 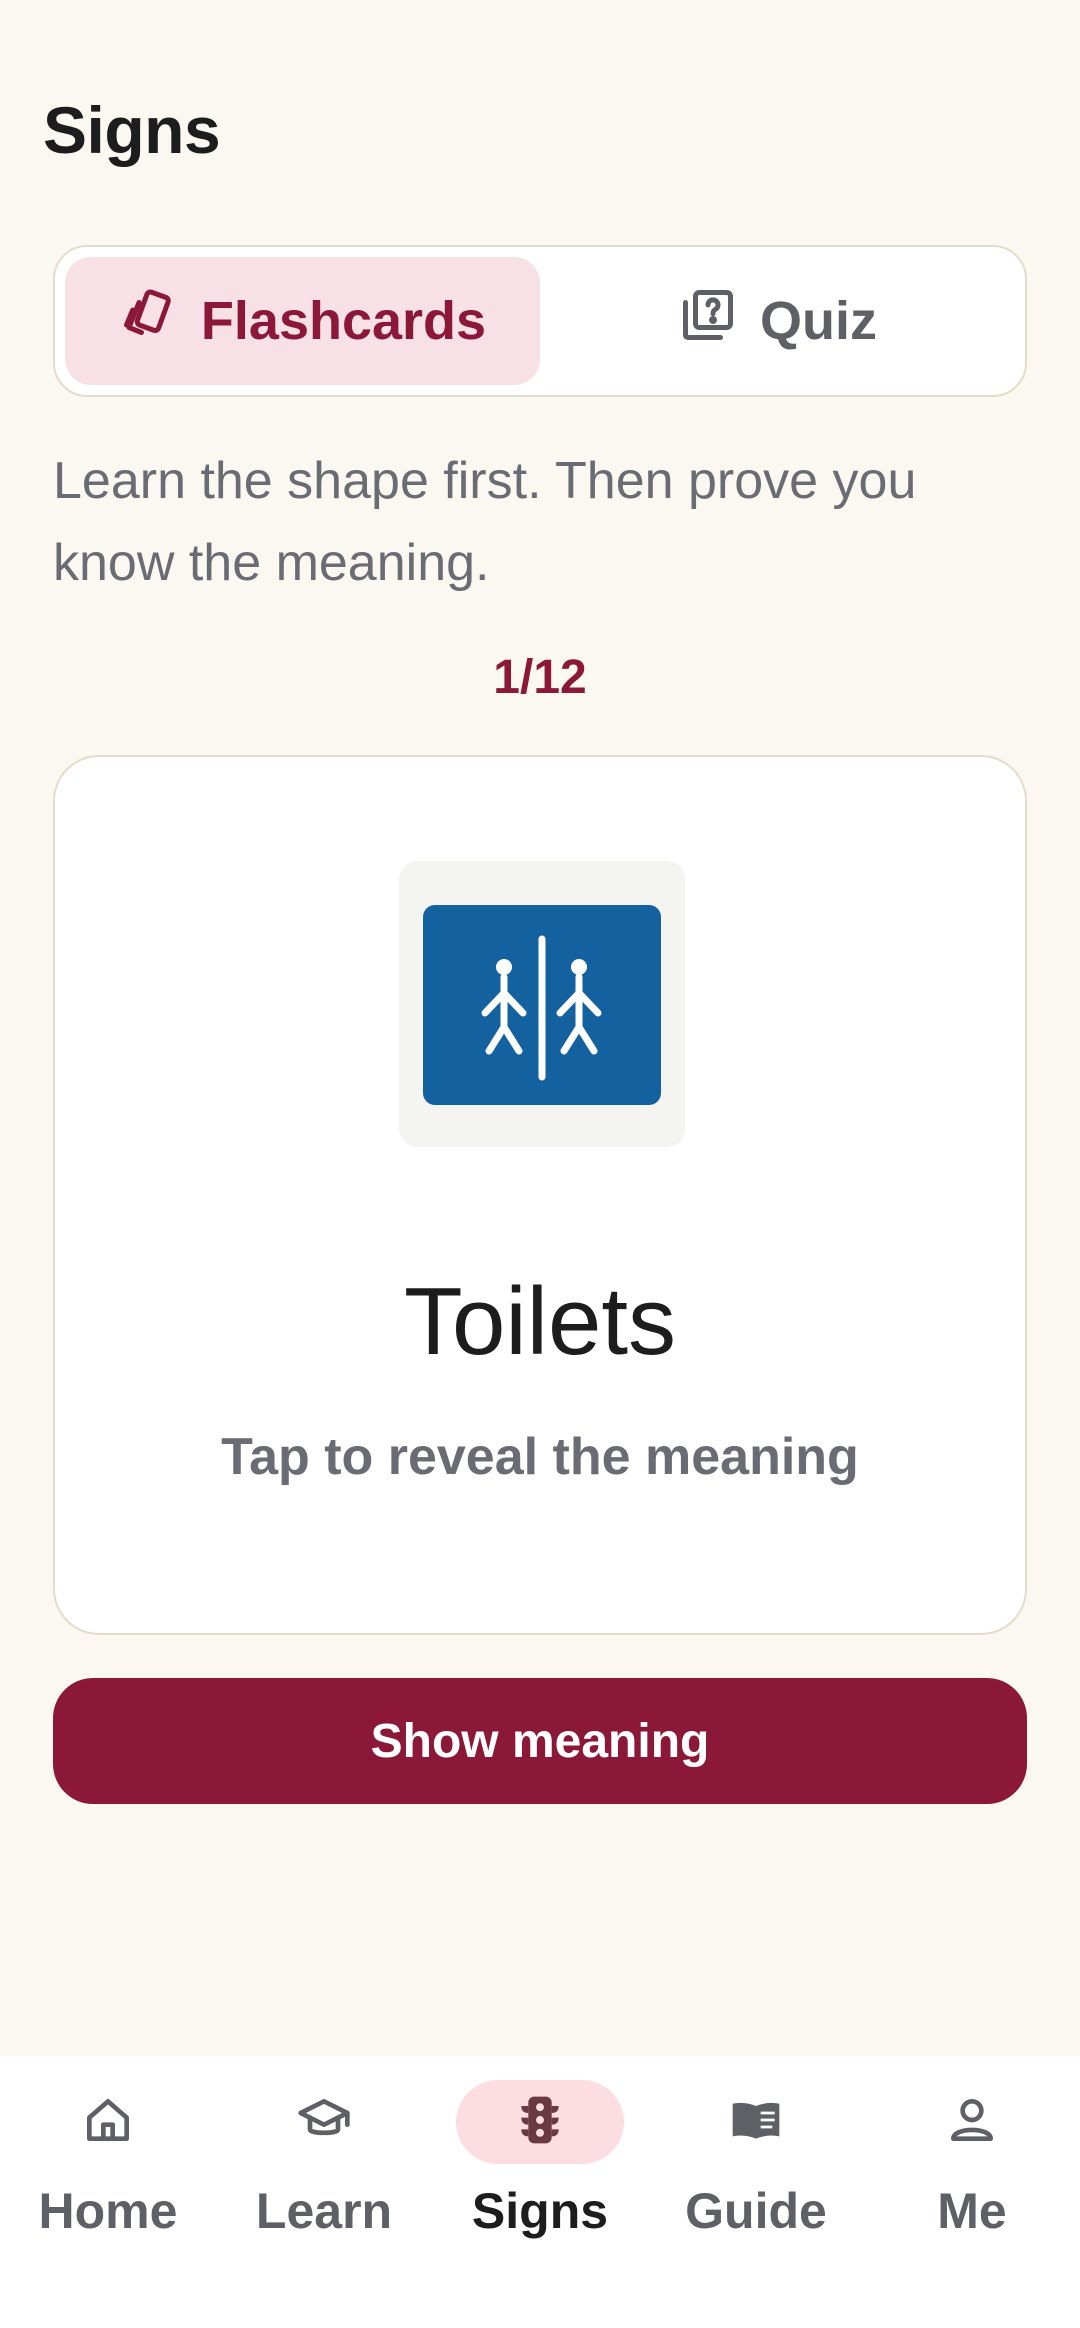 I want to click on nav-item-home: Home, so click(x=108, y=2192).